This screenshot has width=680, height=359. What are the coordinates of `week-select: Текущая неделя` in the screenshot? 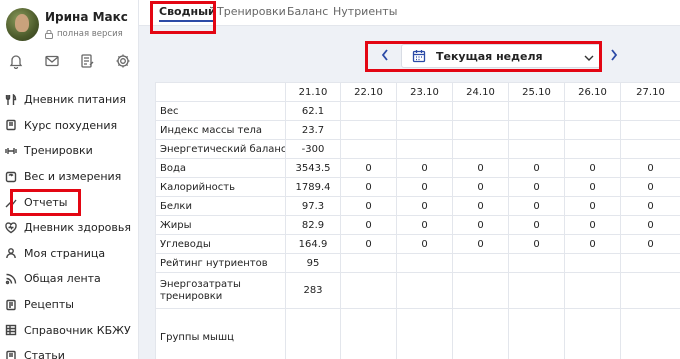 It's located at (501, 56).